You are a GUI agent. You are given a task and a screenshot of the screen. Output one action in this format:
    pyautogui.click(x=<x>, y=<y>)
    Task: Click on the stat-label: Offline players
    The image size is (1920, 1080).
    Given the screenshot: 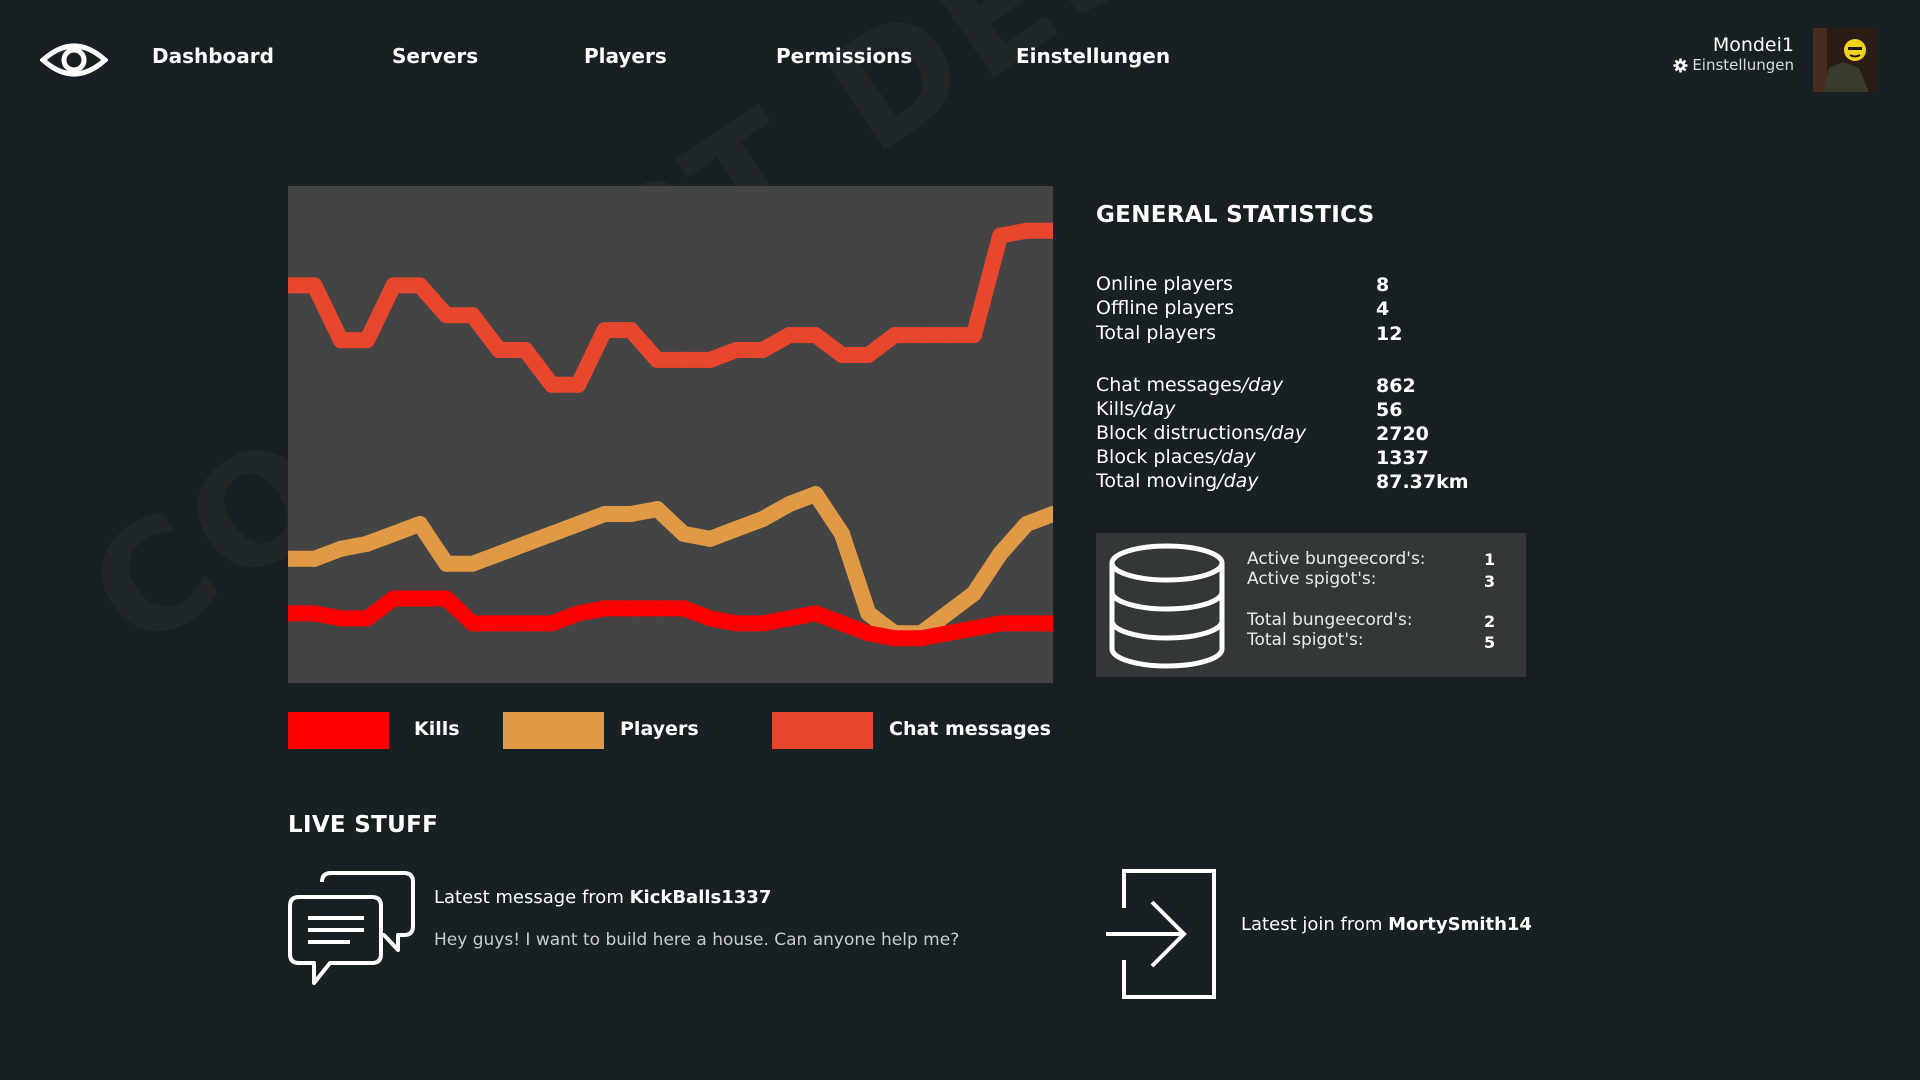 What is the action you would take?
    pyautogui.click(x=1165, y=308)
    